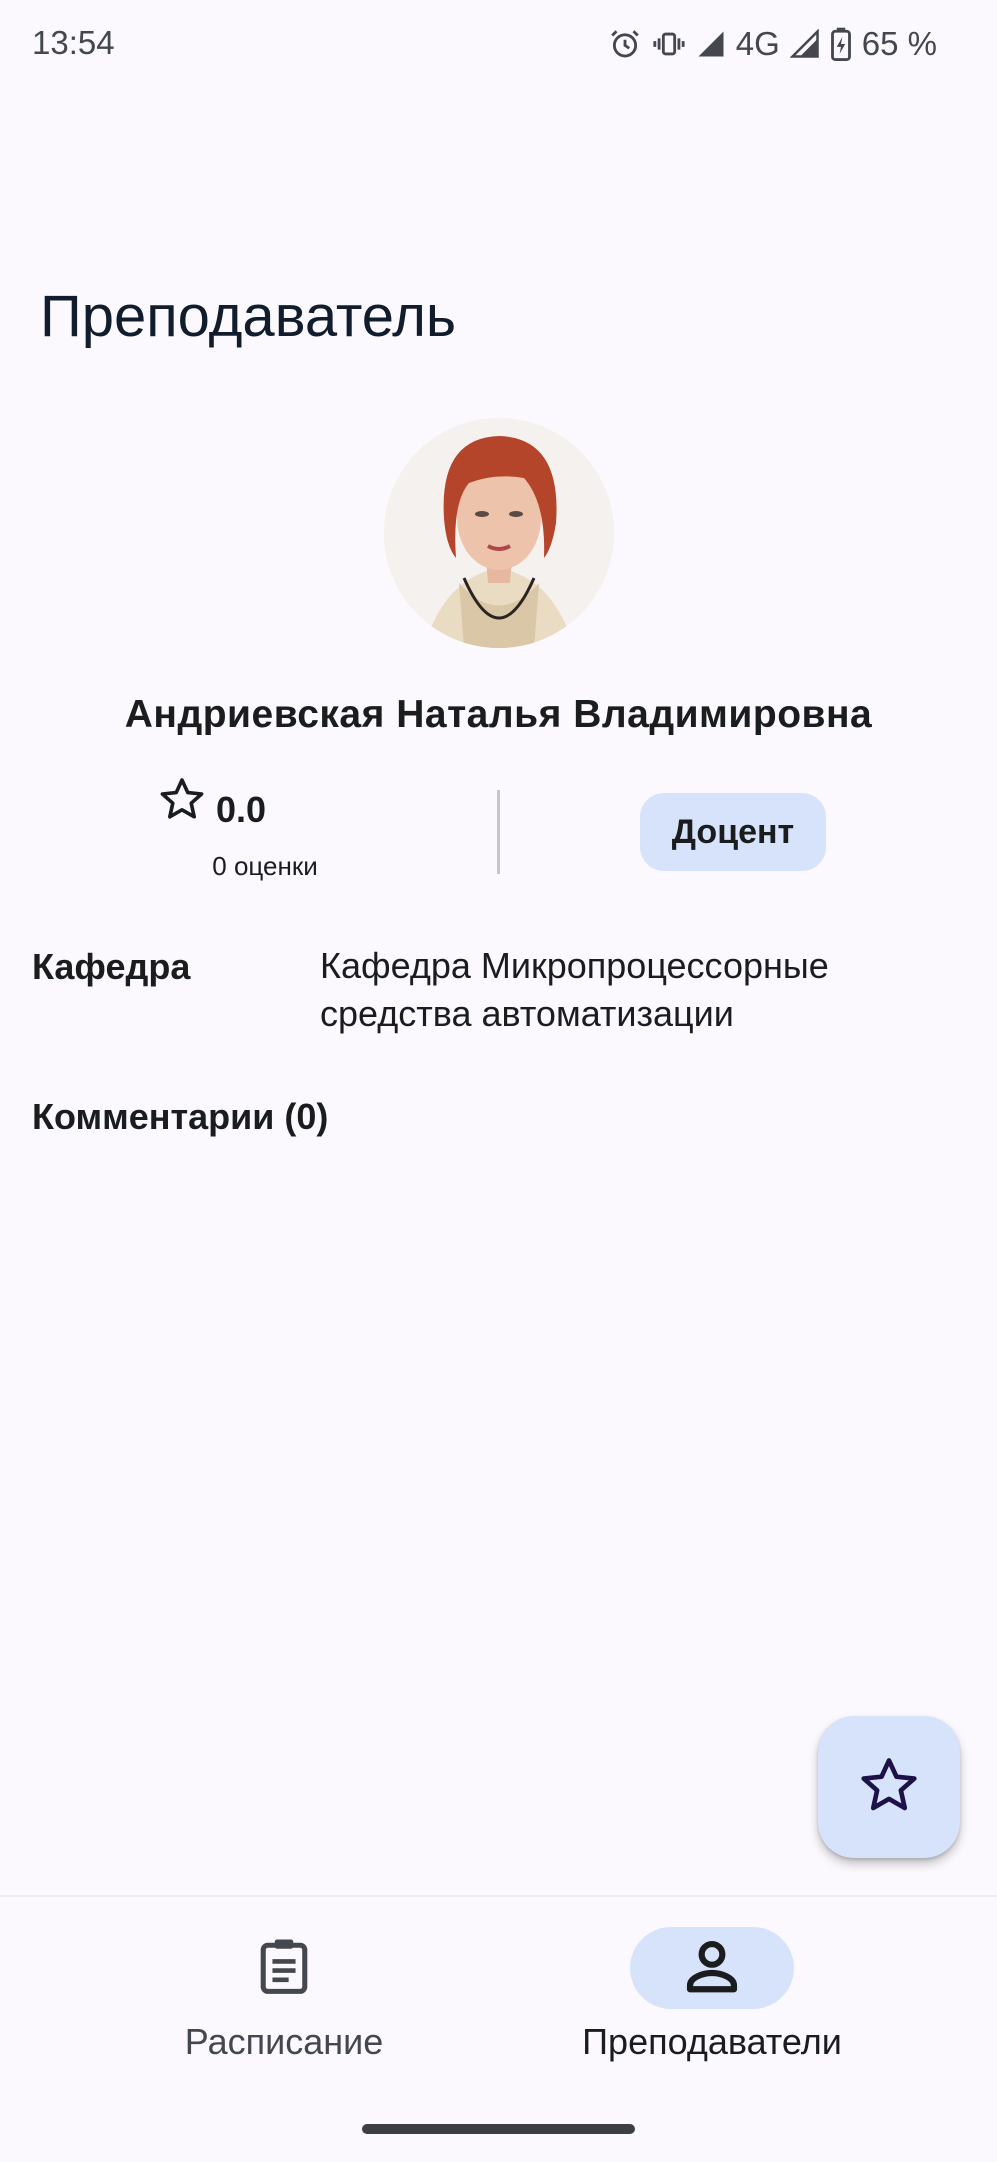 This screenshot has height=2162, width=997. I want to click on rating-block: 0.0 0 оценки, so click(265, 830).